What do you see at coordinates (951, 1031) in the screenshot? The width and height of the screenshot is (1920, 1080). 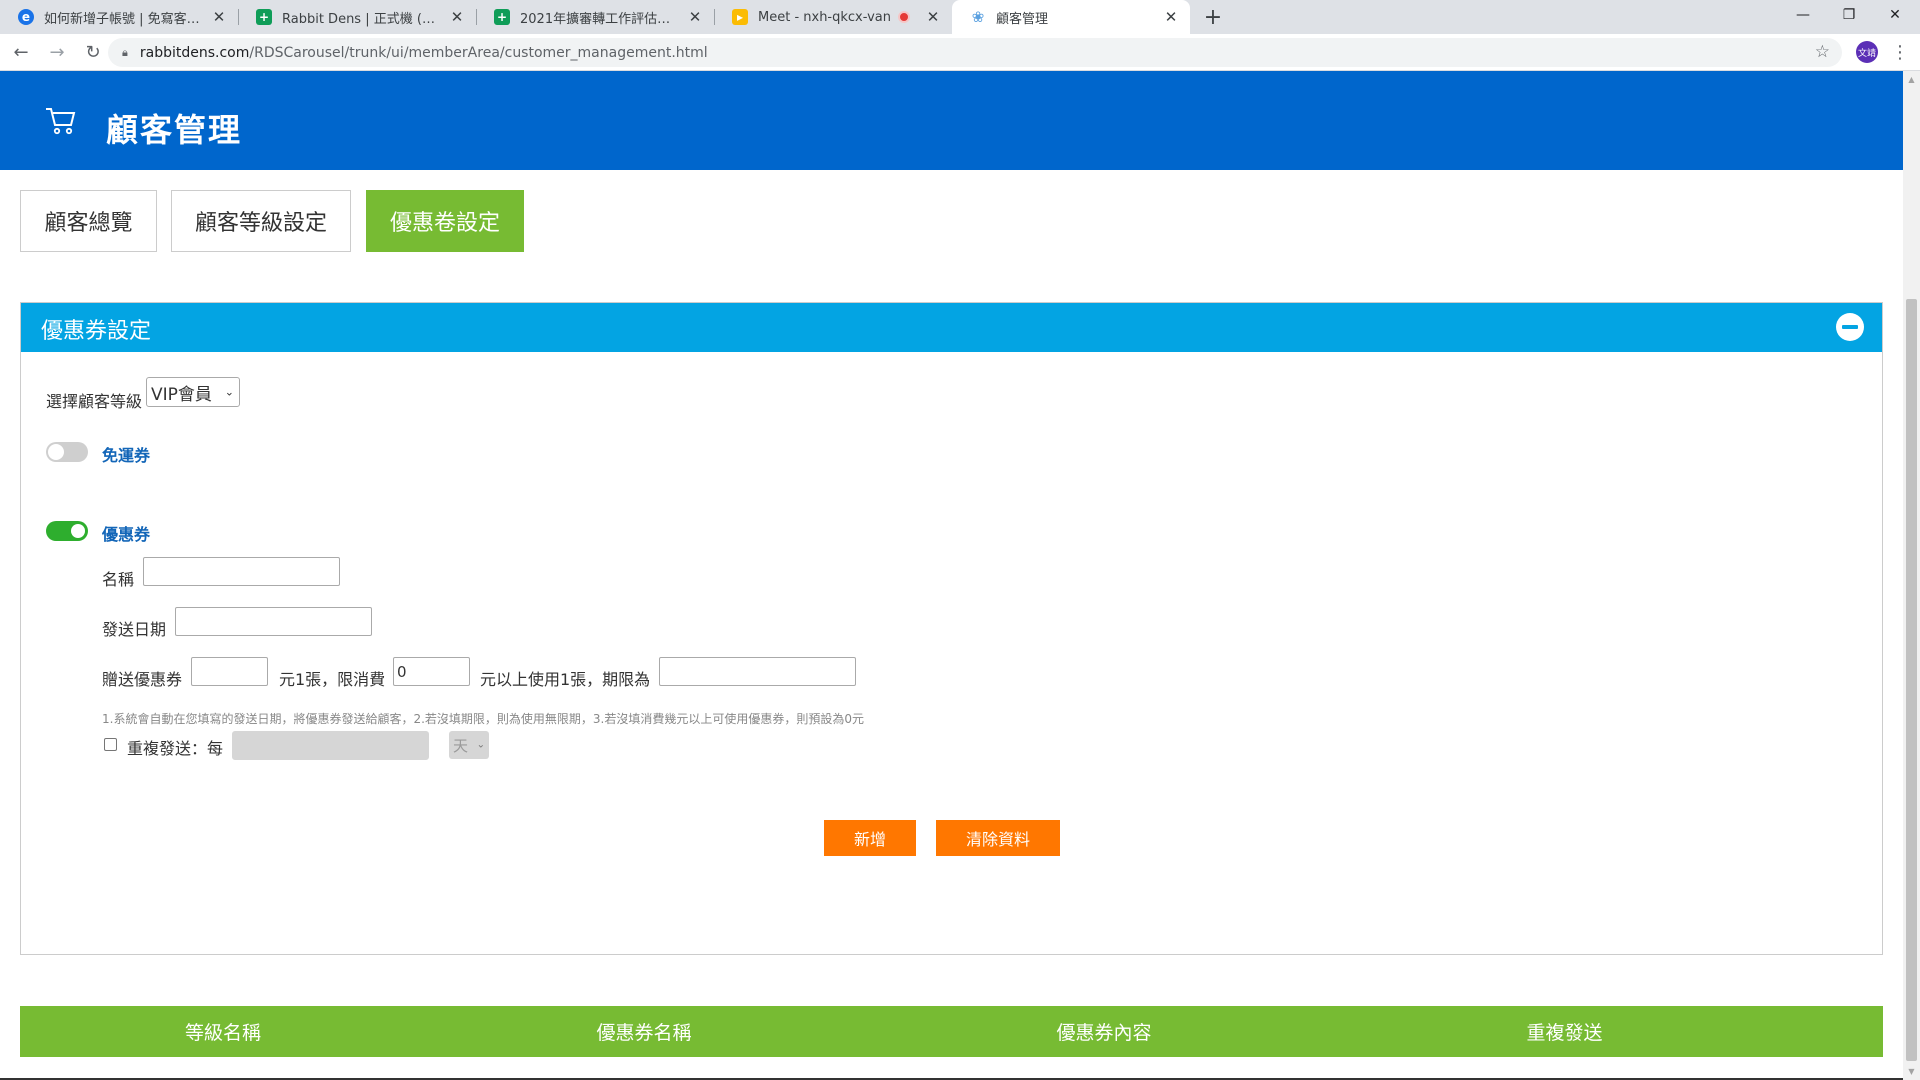 I see `coupon-table-header: 等級名稱 優惠券名稱 優惠券內容 重複發送` at bounding box center [951, 1031].